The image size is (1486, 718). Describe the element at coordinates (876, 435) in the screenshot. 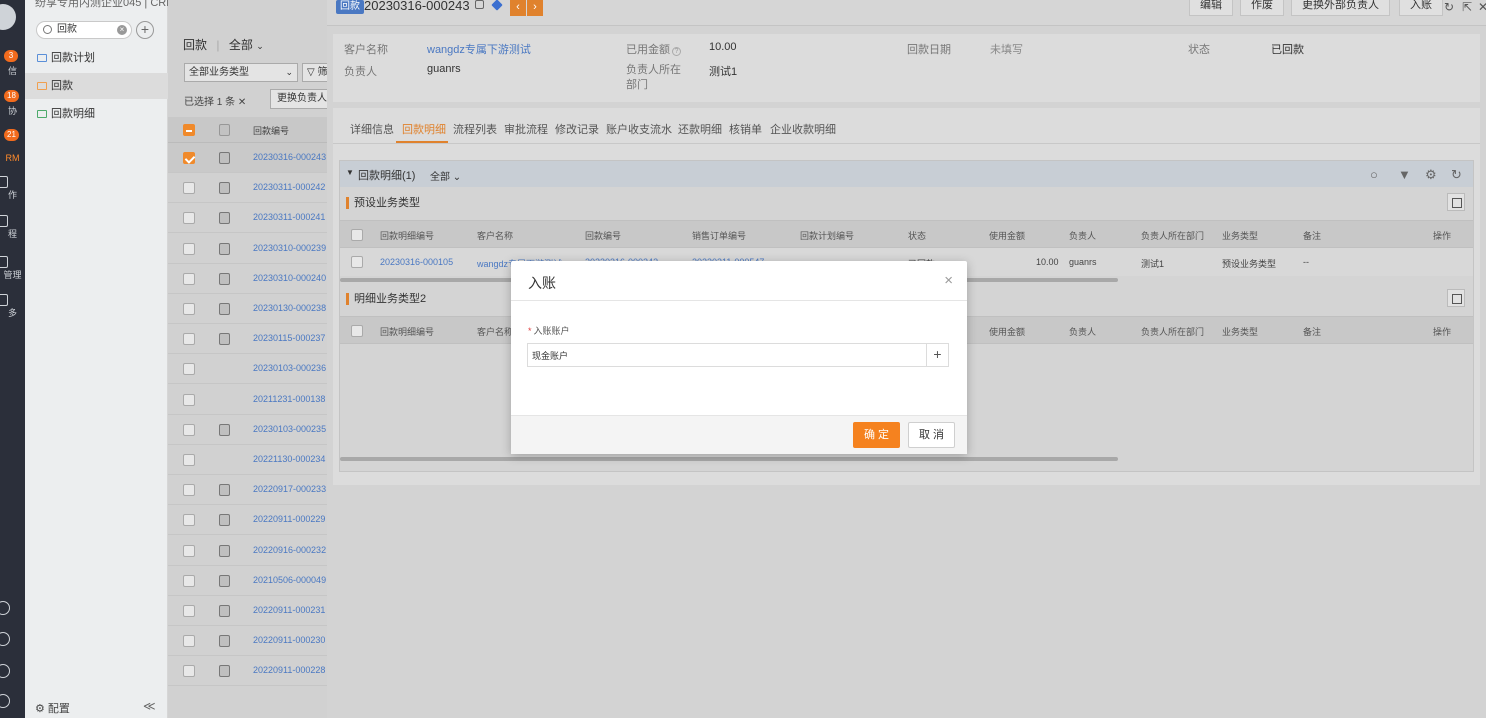

I see `confirm-button: 确 定` at that location.